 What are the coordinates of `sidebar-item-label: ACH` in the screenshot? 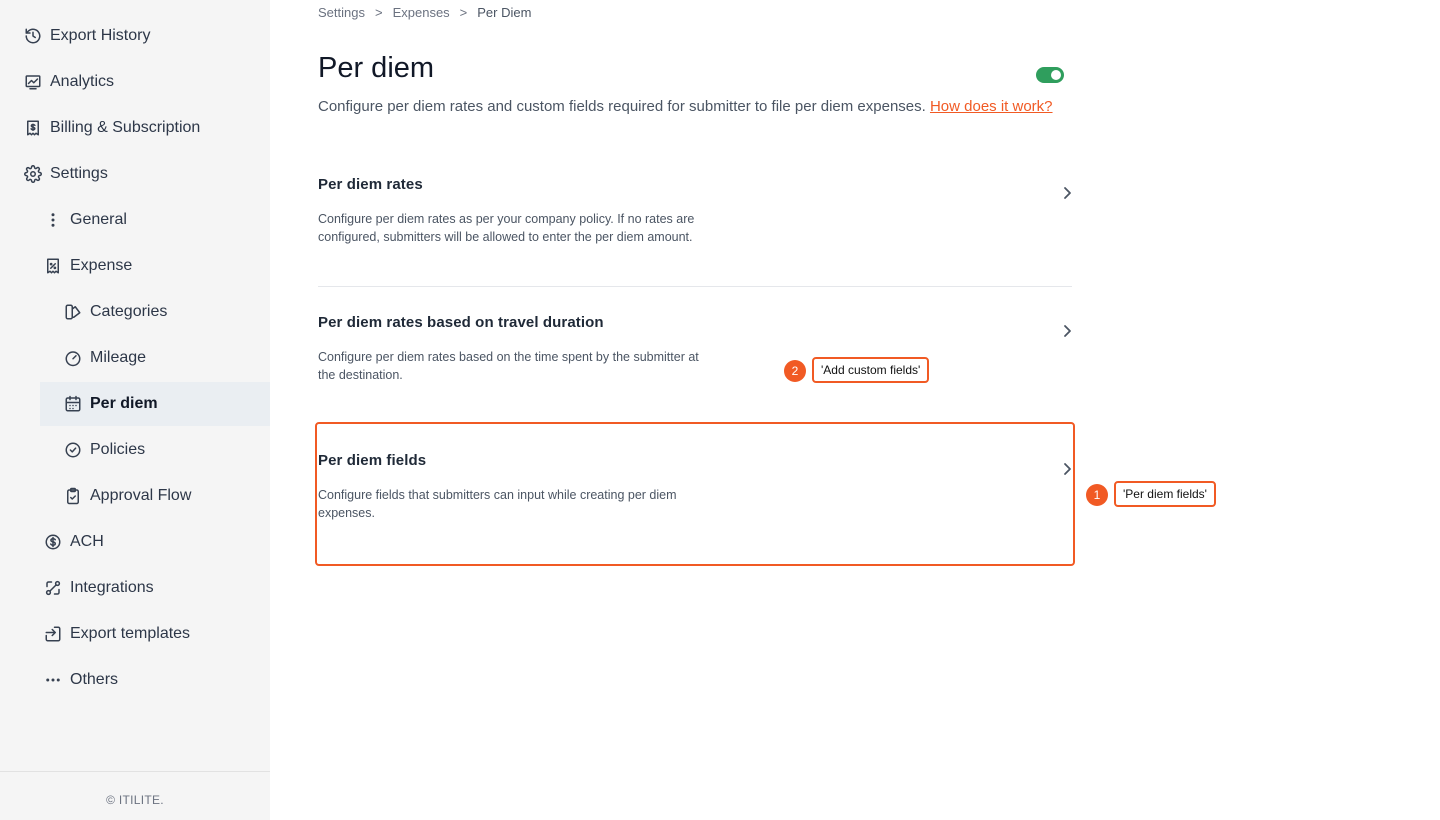 It's located at (87, 541).